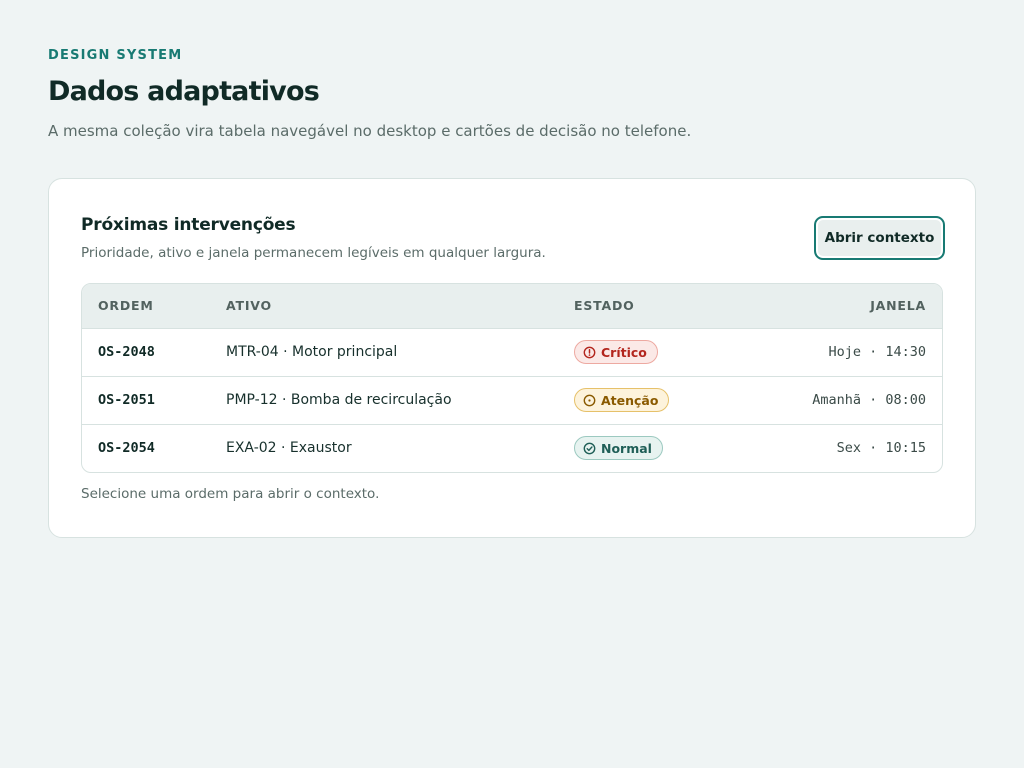 This screenshot has height=768, width=1024. I want to click on status-cell: Crítico, so click(653, 352).